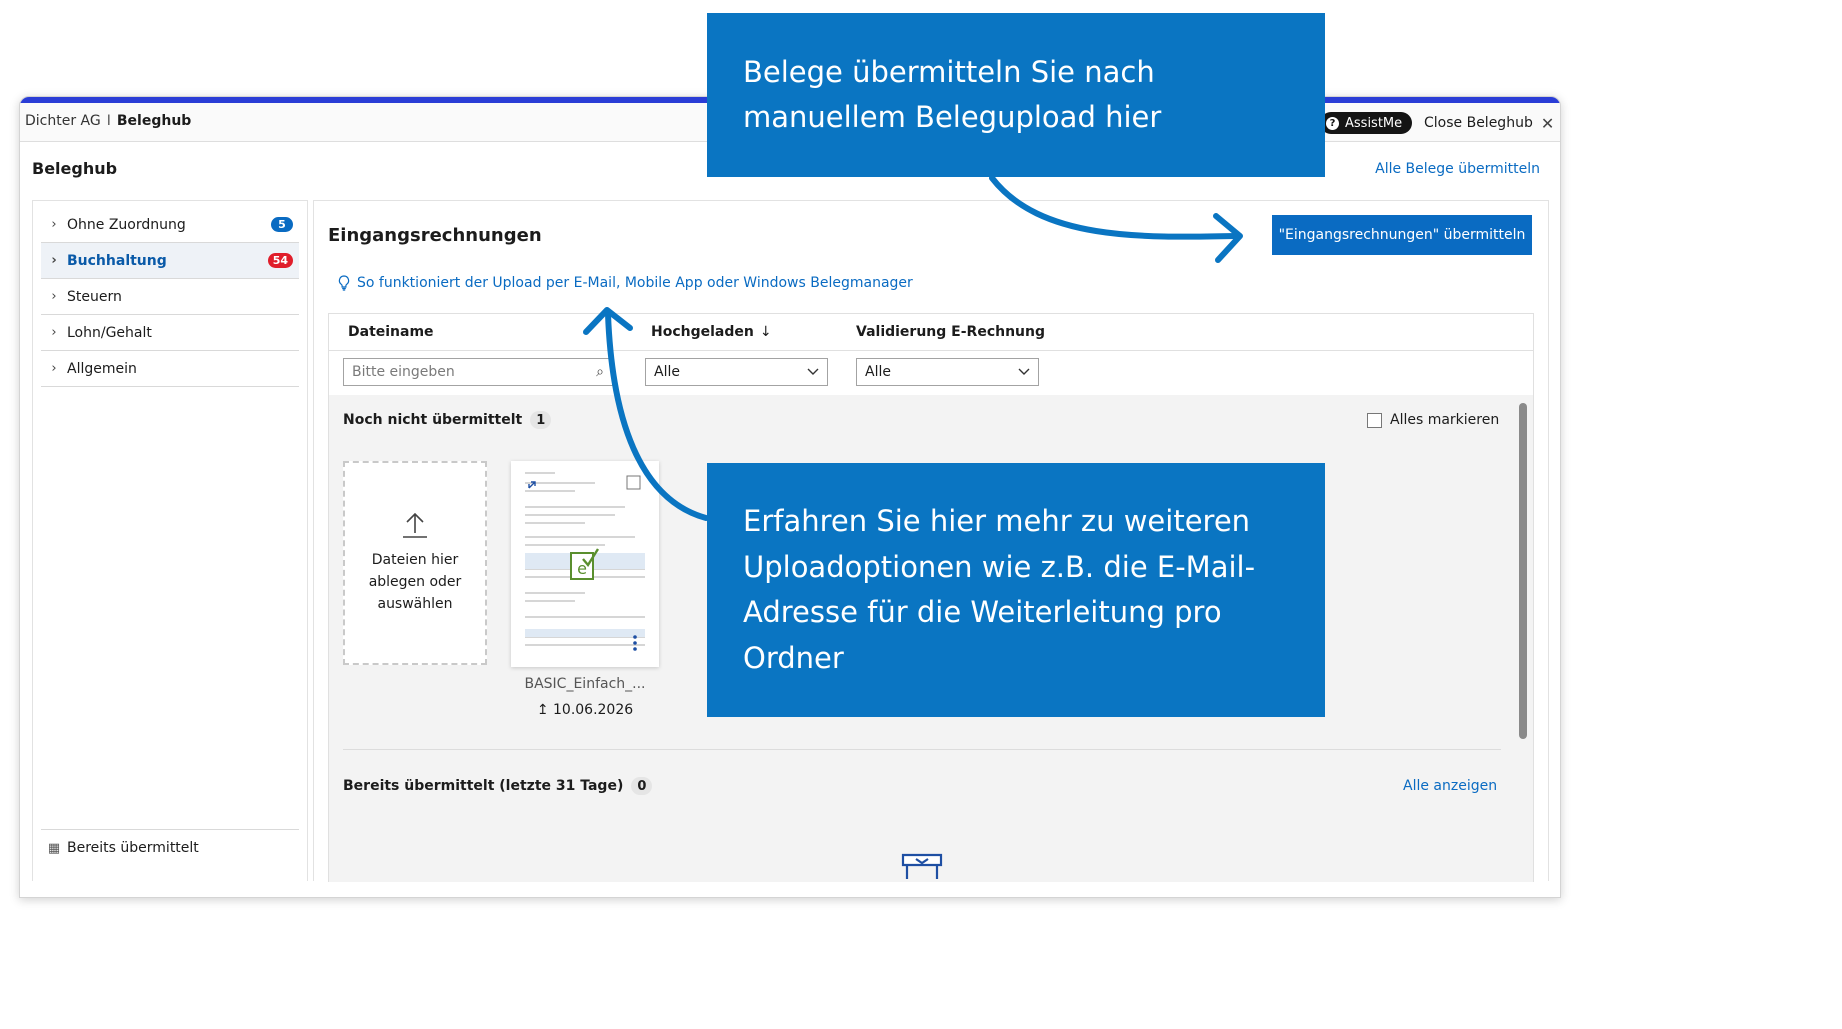 The width and height of the screenshot is (1842, 1029). I want to click on submit-eingangsrechnungen-button: "Eingangsrechnungen" übermitteln, so click(1402, 235).